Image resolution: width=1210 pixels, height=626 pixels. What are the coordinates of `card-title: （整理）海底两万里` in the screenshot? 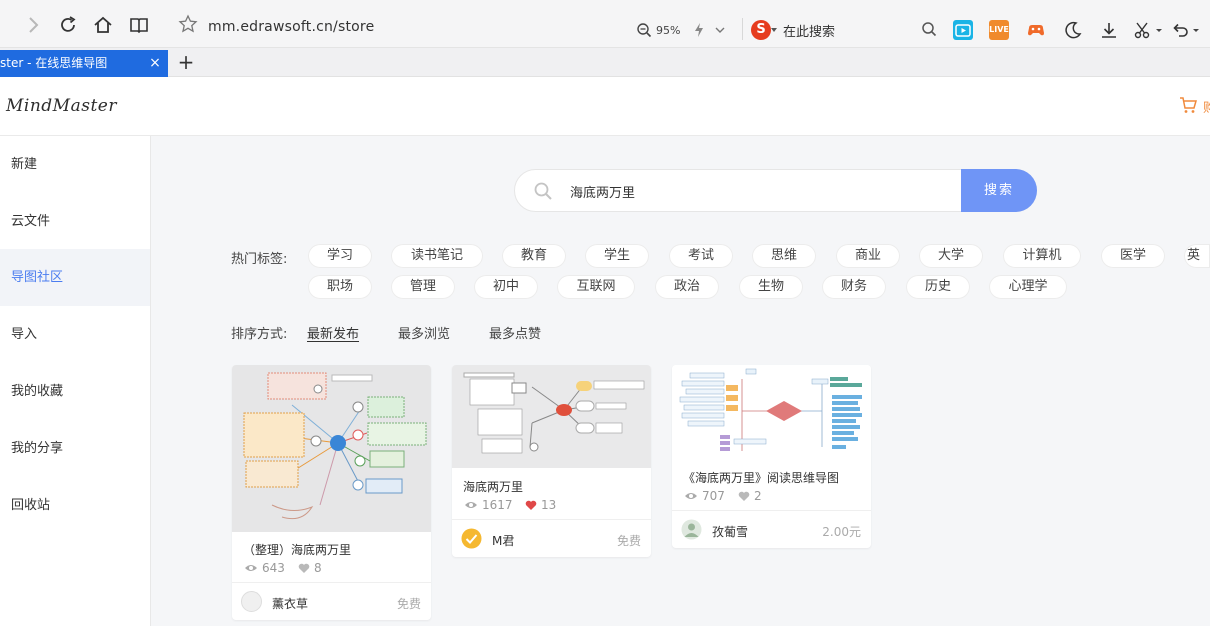 It's located at (297, 549).